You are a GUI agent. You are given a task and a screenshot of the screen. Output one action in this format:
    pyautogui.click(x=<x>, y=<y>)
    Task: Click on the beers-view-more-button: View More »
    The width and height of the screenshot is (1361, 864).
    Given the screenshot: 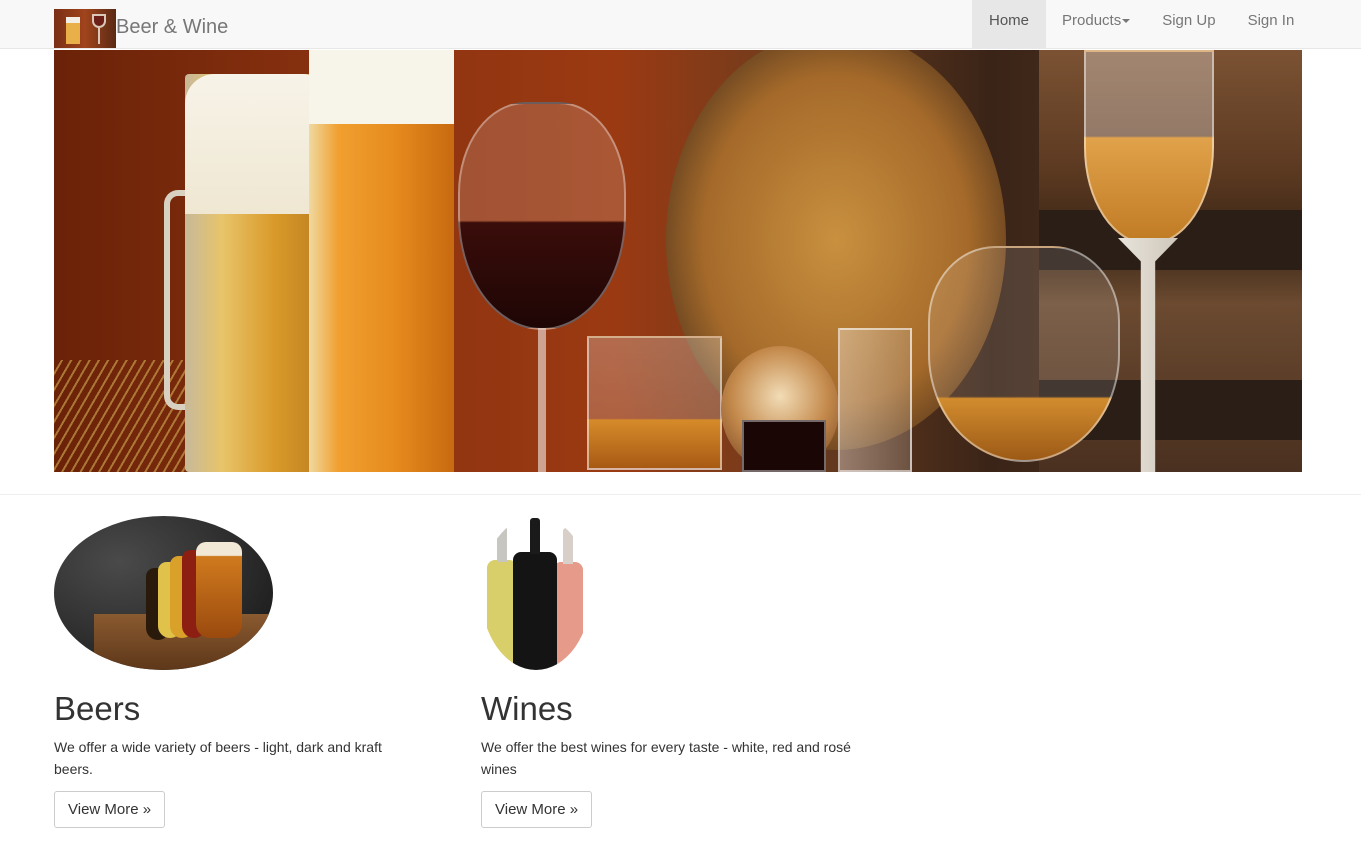 What is the action you would take?
    pyautogui.click(x=110, y=810)
    